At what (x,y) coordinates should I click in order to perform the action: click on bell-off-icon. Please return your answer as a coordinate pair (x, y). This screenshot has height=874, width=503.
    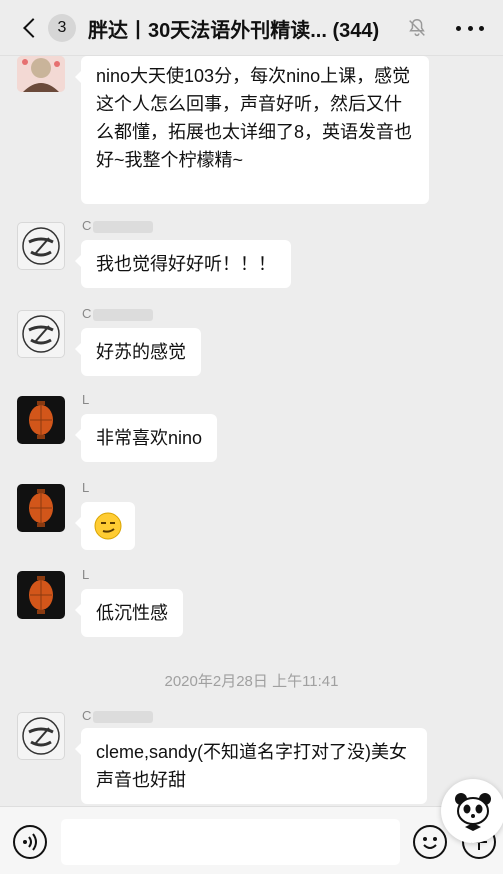
    Looking at the image, I should click on (417, 28).